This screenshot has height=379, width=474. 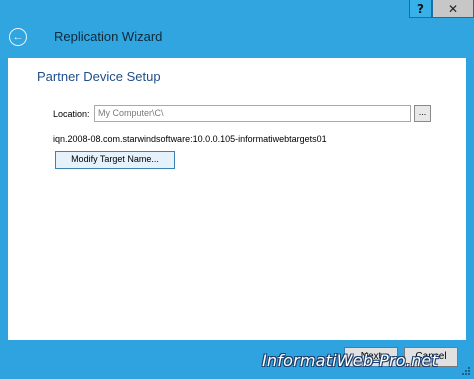 What do you see at coordinates (99, 76) in the screenshot?
I see `page-heading: Partner Device Setup` at bounding box center [99, 76].